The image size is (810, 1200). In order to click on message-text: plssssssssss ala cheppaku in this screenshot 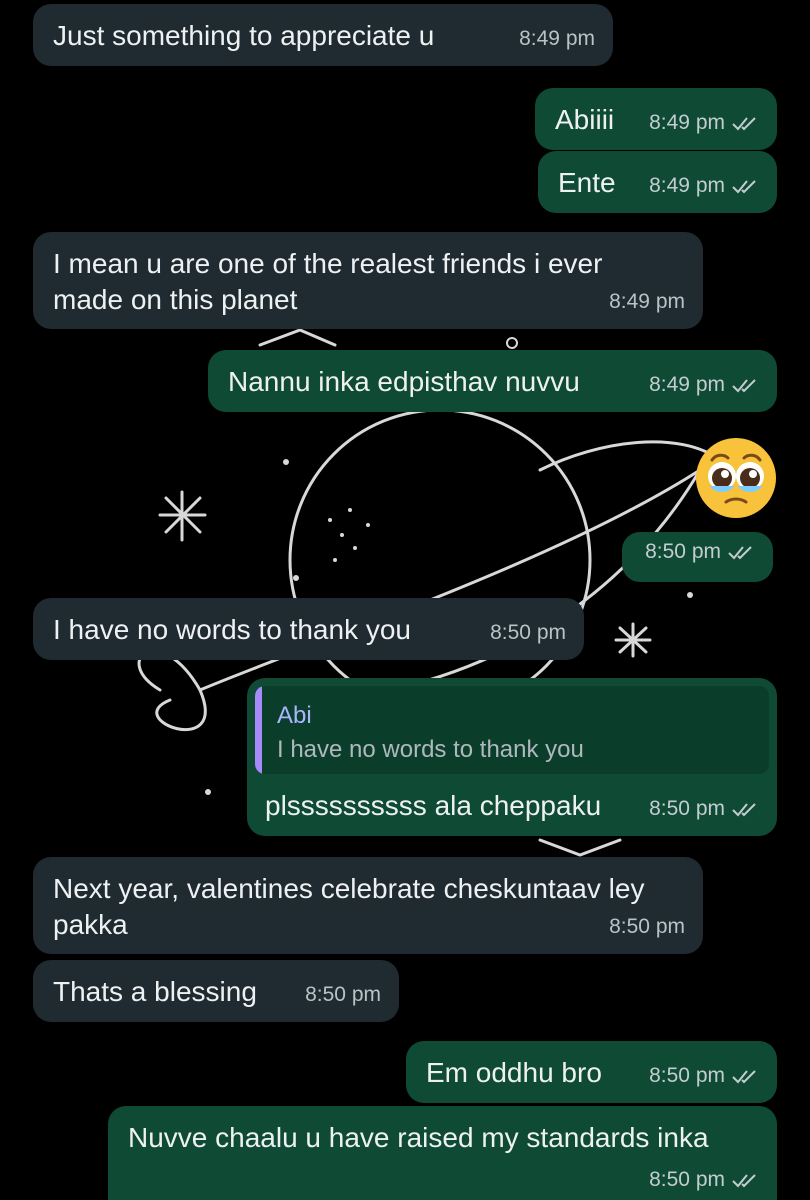, I will do `click(433, 805)`.